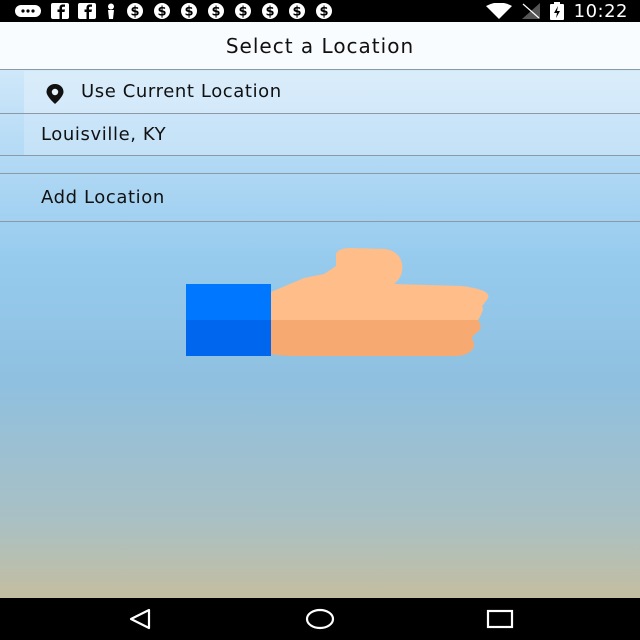  Describe the element at coordinates (600, 11) in the screenshot. I see `status-clock: 10:22` at that location.